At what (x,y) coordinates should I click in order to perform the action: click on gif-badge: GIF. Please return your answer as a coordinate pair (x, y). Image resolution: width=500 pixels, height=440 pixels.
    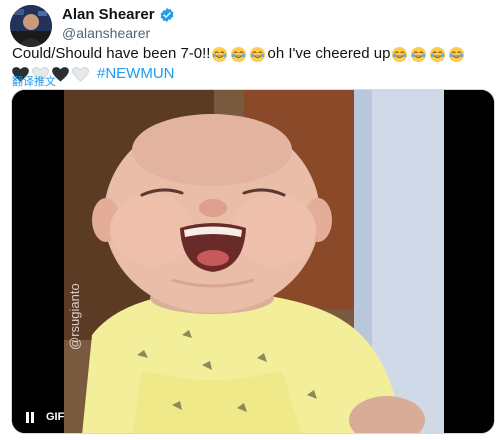
    Looking at the image, I should click on (55, 417).